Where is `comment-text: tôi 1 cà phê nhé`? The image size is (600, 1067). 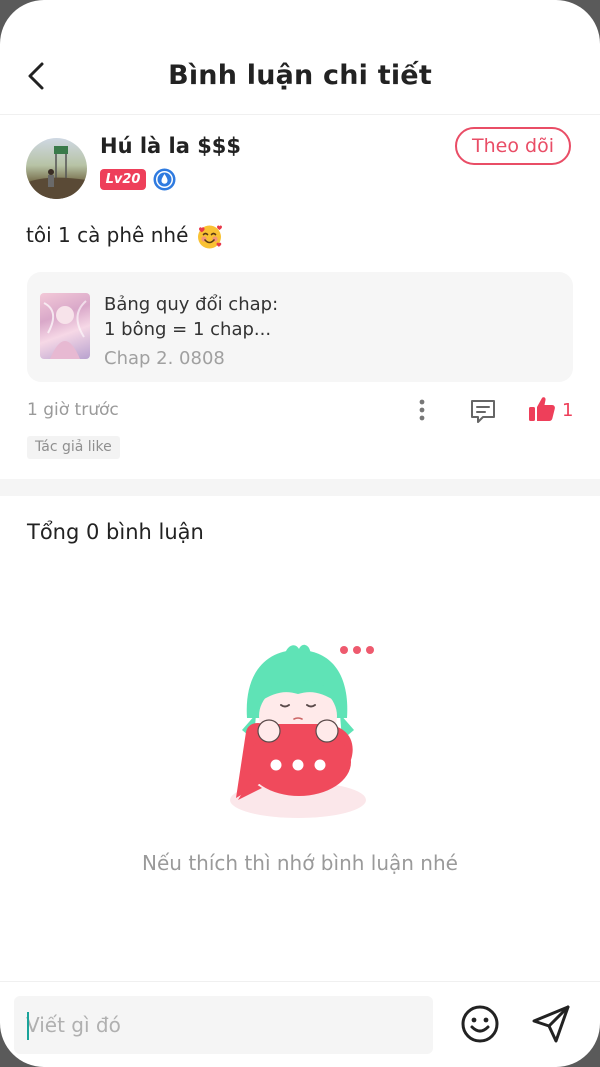
comment-text: tôi 1 cà phê nhé is located at coordinates (107, 235).